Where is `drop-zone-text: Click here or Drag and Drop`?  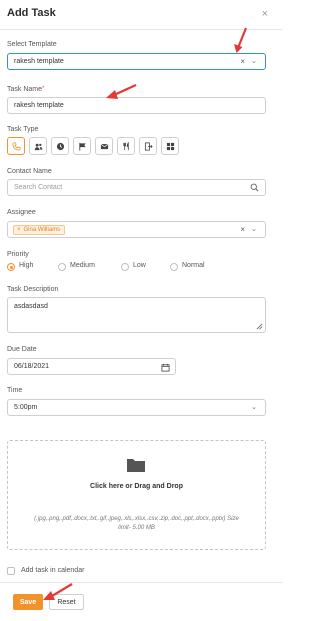 drop-zone-text: Click here or Drag and Drop is located at coordinates (136, 486).